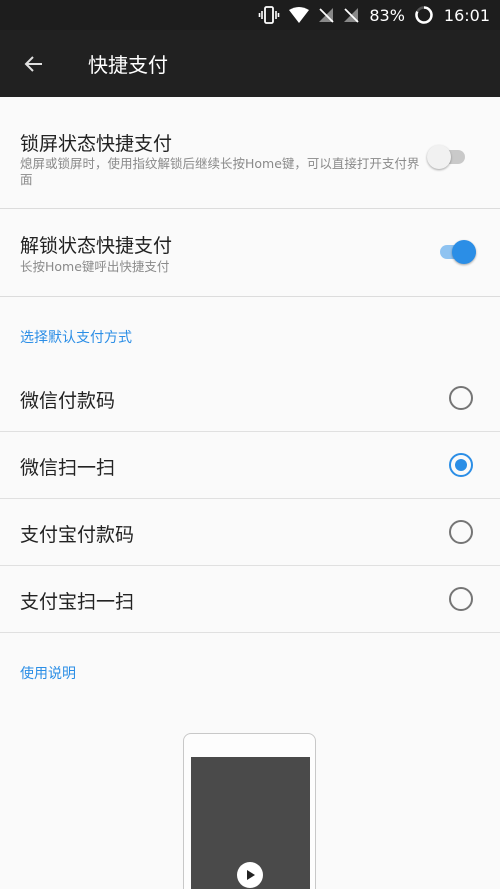  Describe the element at coordinates (250, 823) in the screenshot. I see `instruction-video` at that location.